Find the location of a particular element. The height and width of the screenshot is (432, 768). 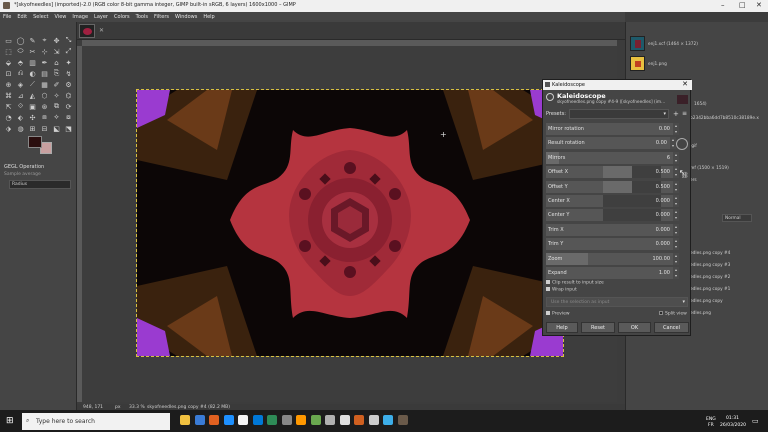

tool-icon: ▭ is located at coordinates (8, 40).